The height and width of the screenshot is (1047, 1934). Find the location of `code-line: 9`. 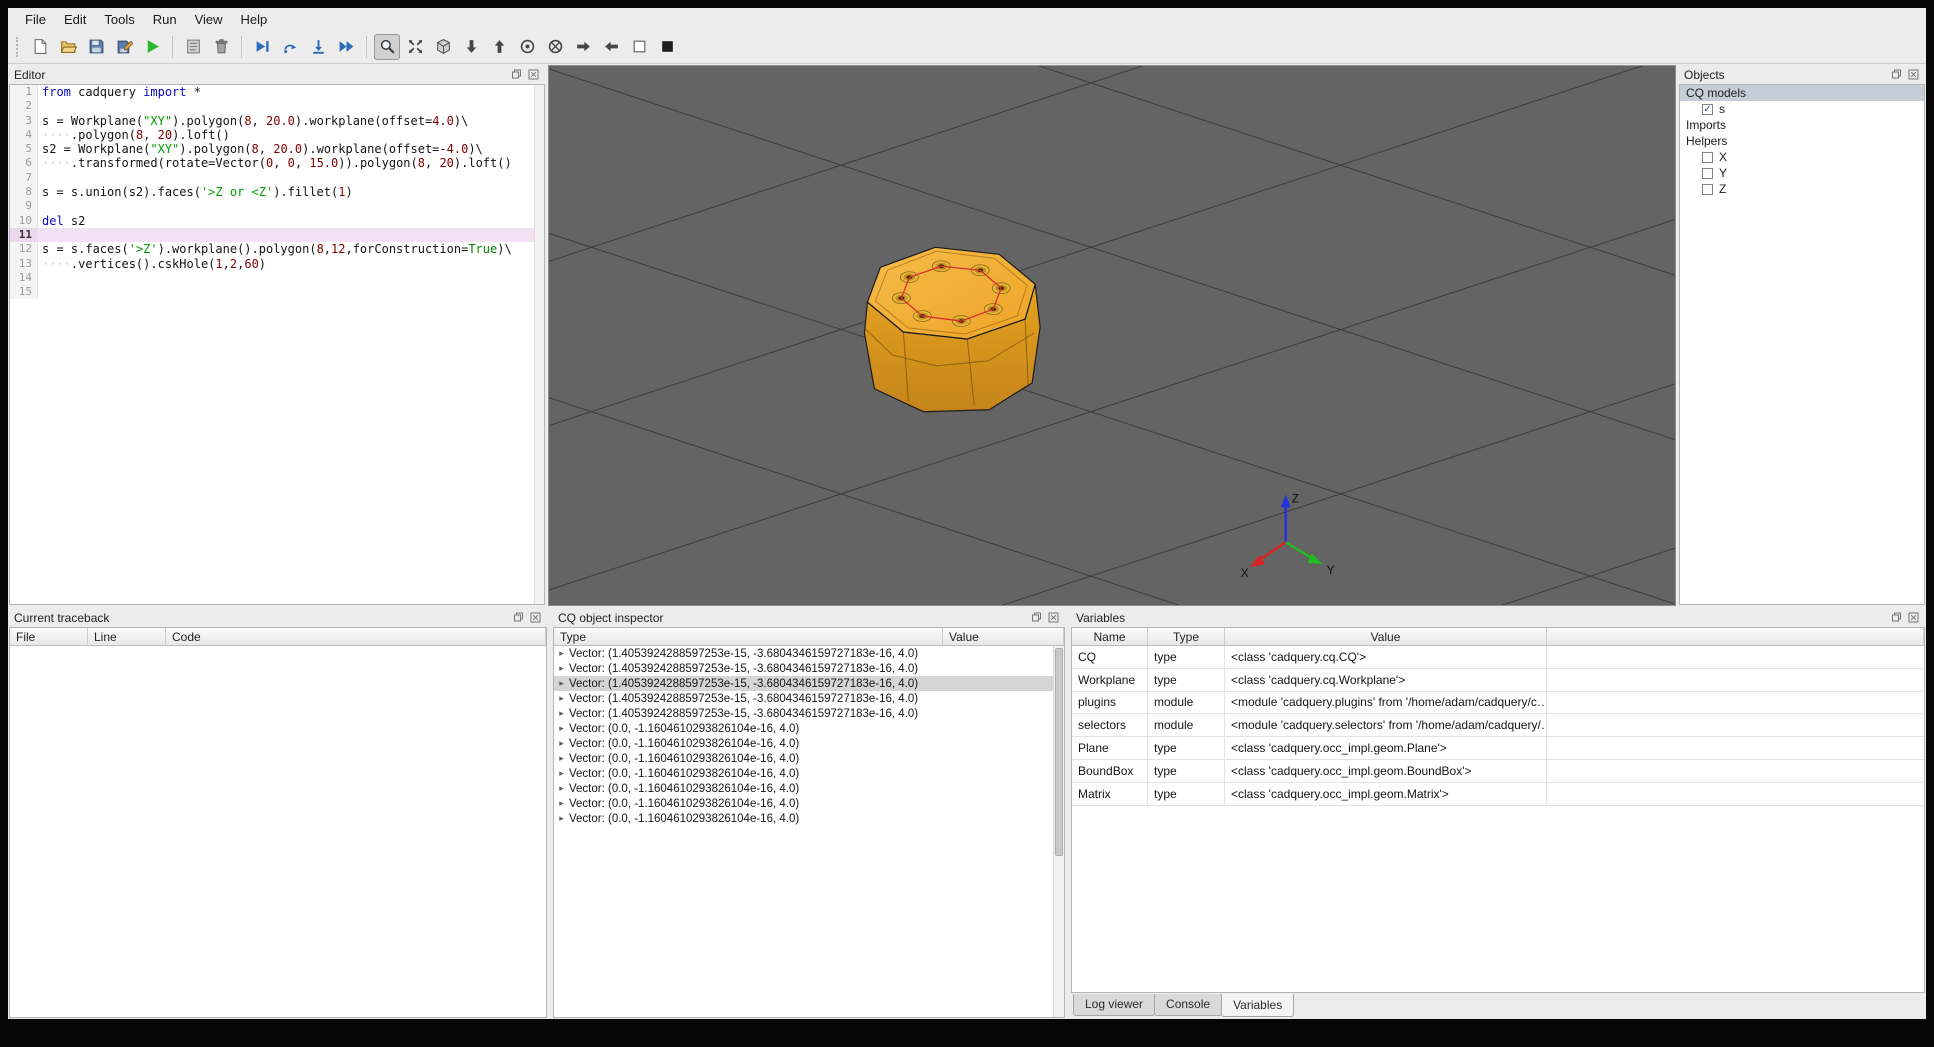

code-line: 9 is located at coordinates (277, 206).